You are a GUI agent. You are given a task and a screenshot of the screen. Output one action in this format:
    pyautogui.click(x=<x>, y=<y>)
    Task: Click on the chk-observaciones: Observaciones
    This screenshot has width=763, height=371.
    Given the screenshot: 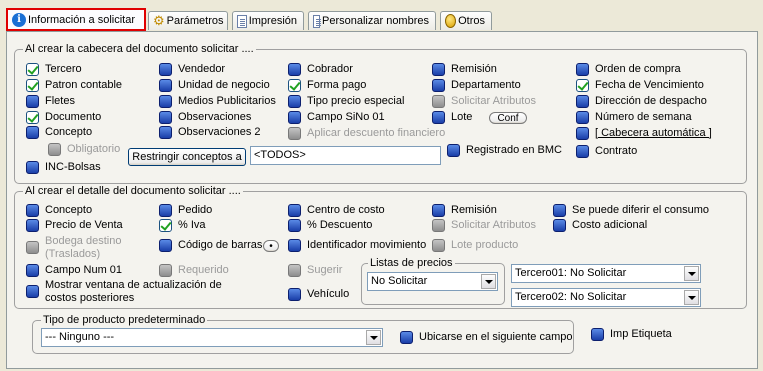 What is the action you would take?
    pyautogui.click(x=205, y=117)
    